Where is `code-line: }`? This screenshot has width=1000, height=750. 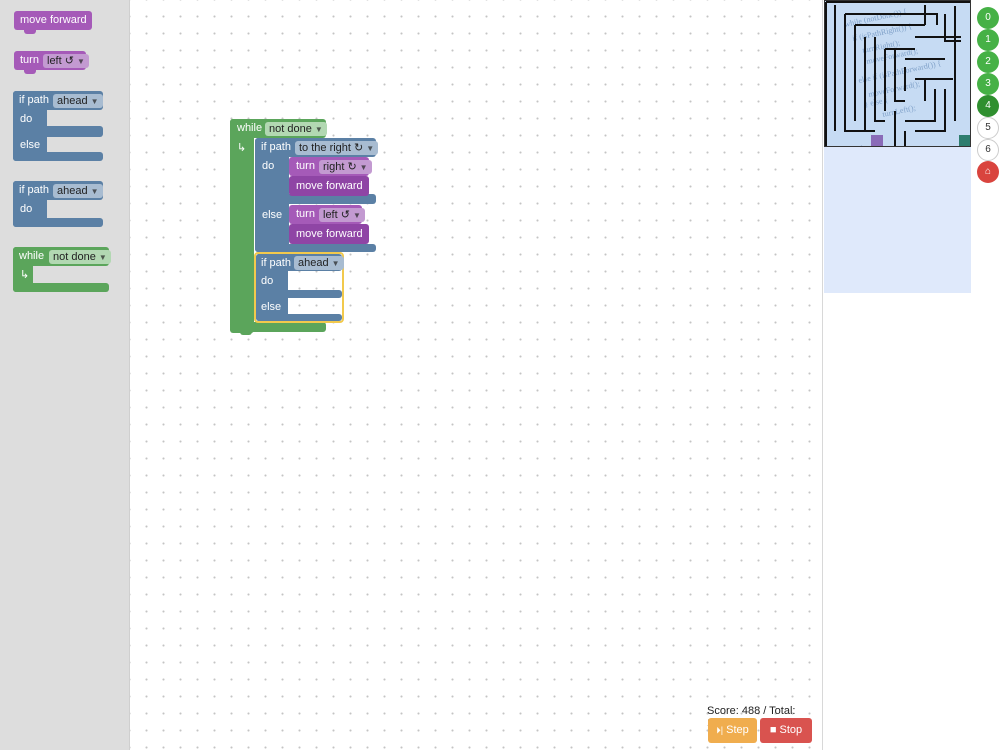 code-line: } is located at coordinates (863, 145).